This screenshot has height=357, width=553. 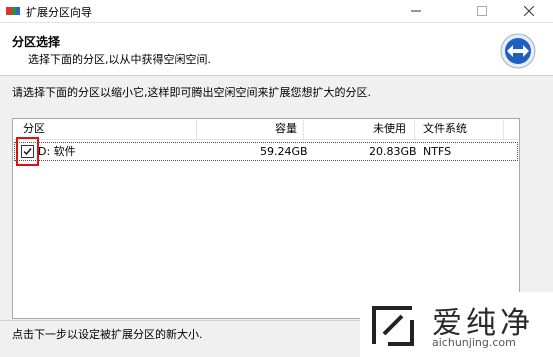 I want to click on maximize-icon, so click(x=482, y=11).